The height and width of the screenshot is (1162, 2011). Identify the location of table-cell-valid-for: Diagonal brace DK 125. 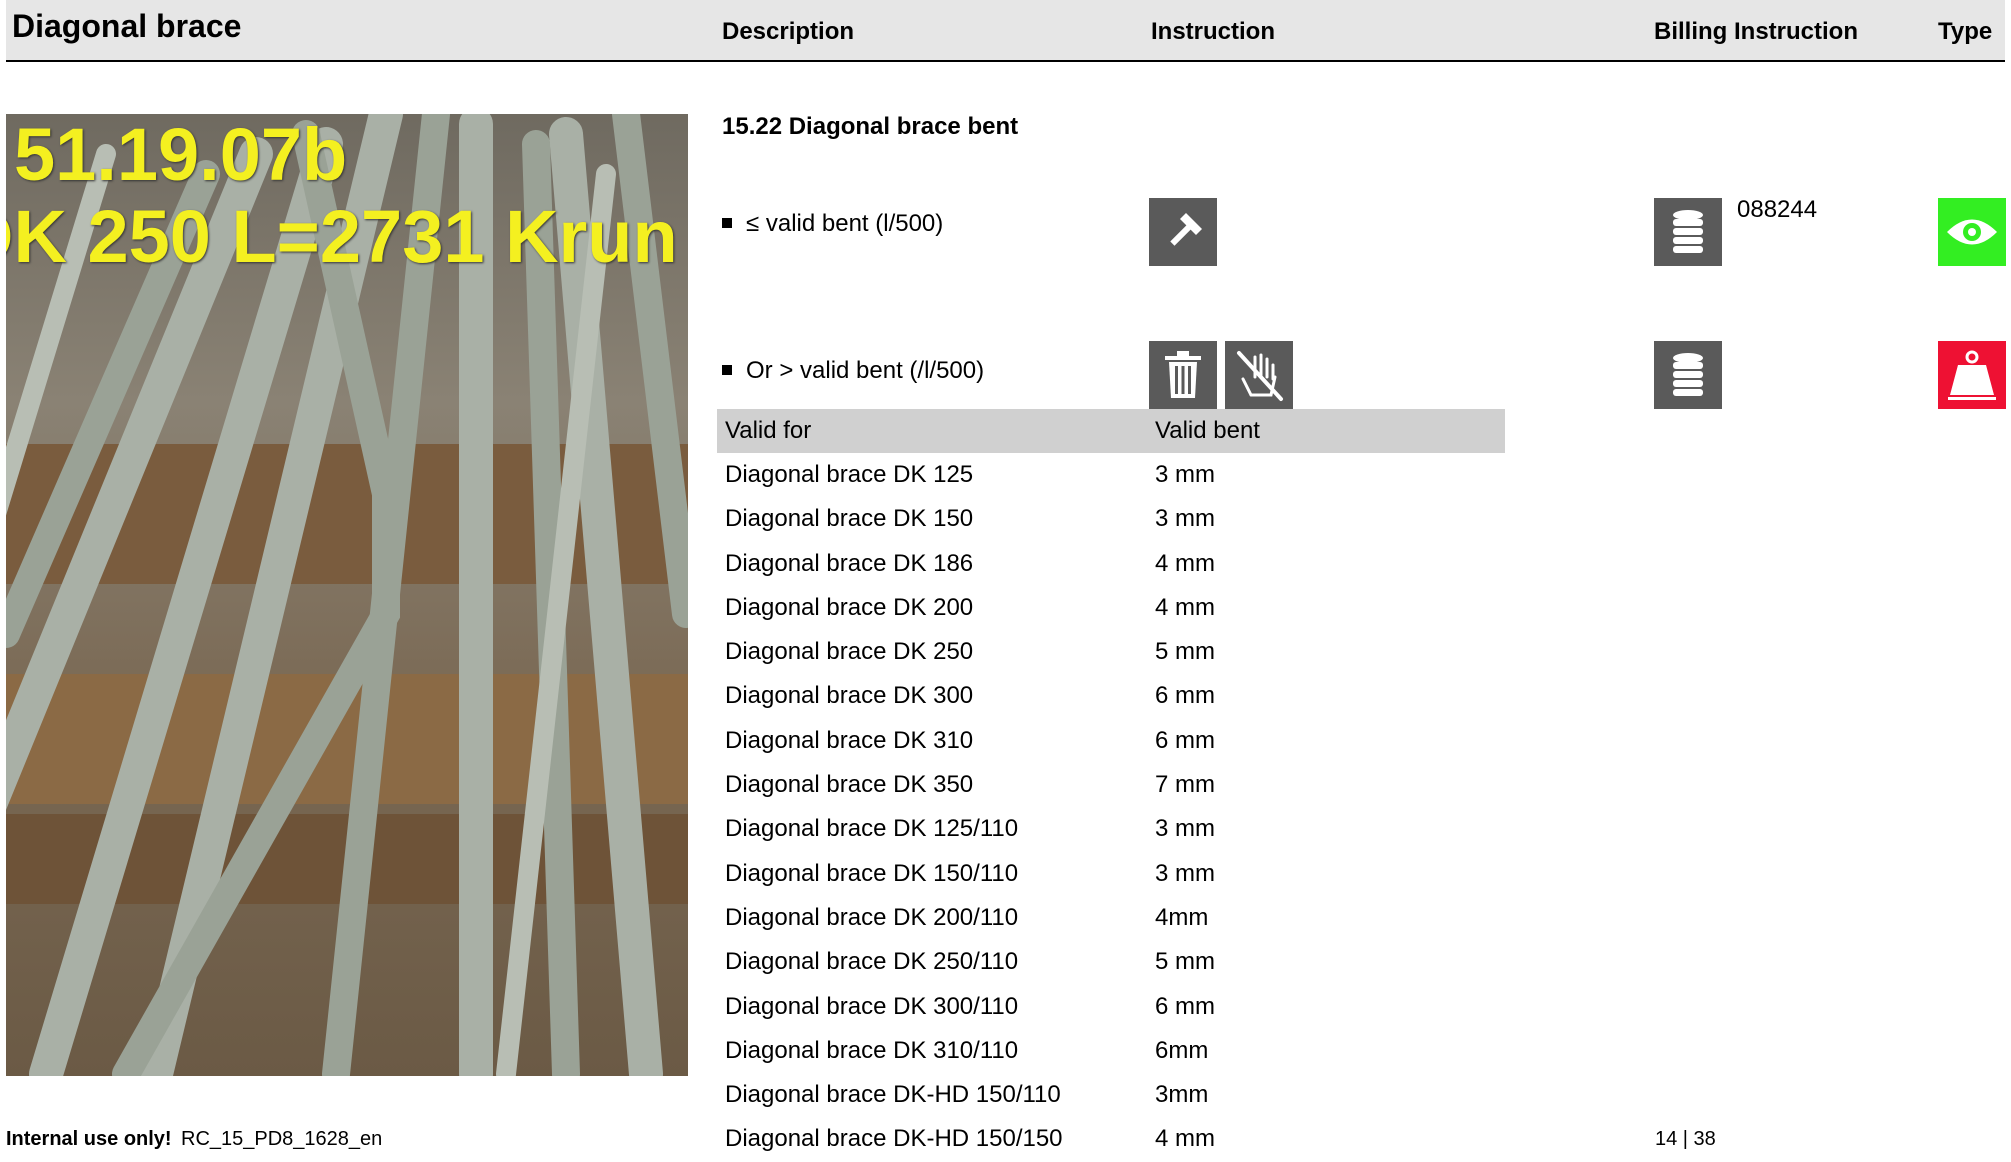
(849, 474).